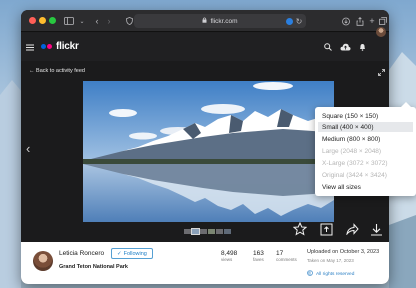 This screenshot has height=288, width=416. Describe the element at coordinates (280, 253) in the screenshot. I see `comments-count: 17` at that location.